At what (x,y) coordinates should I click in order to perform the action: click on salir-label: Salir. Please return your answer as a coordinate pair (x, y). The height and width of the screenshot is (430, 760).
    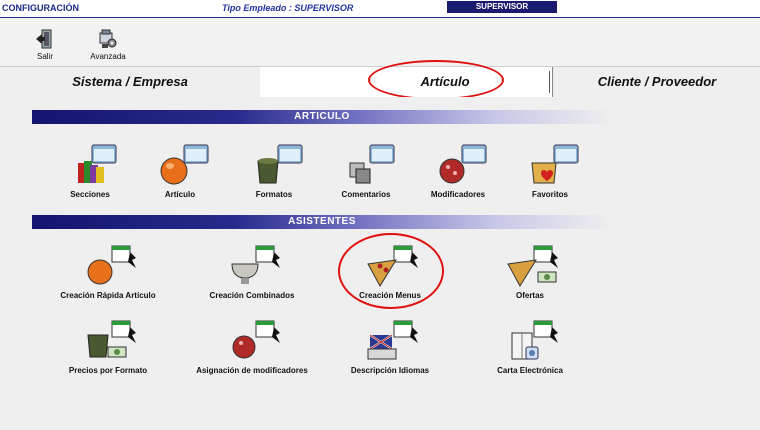
    Looking at the image, I should click on (44, 56).